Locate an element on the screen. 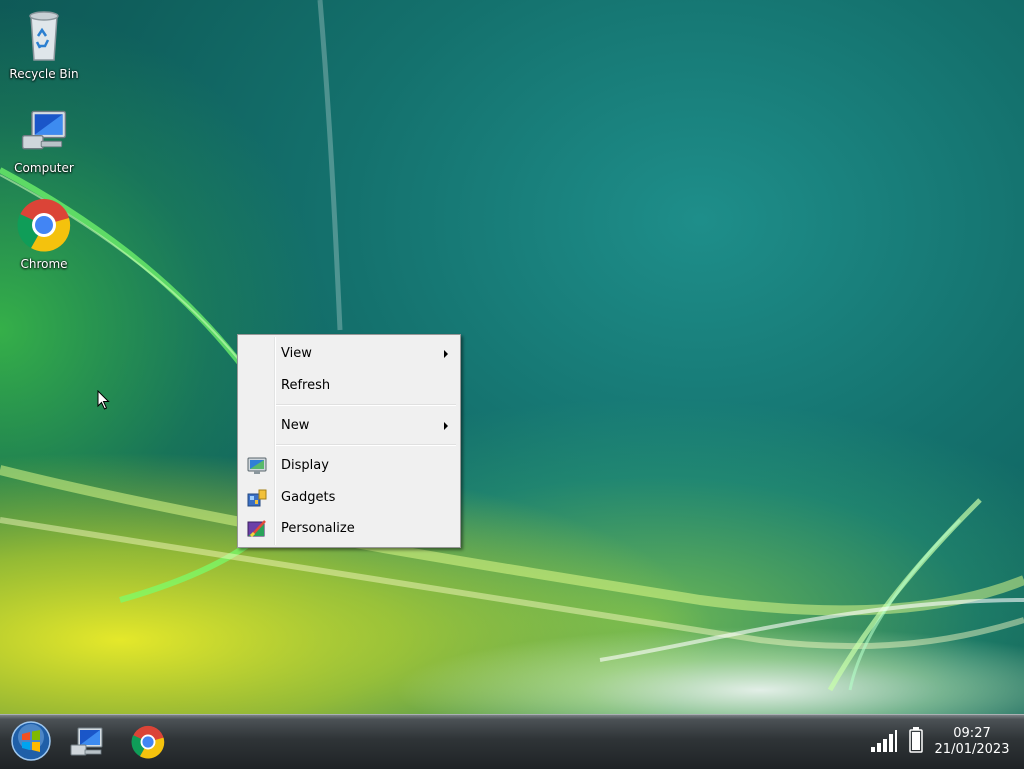 This screenshot has height=769, width=1024. menu-item-display: Display is located at coordinates (348, 466).